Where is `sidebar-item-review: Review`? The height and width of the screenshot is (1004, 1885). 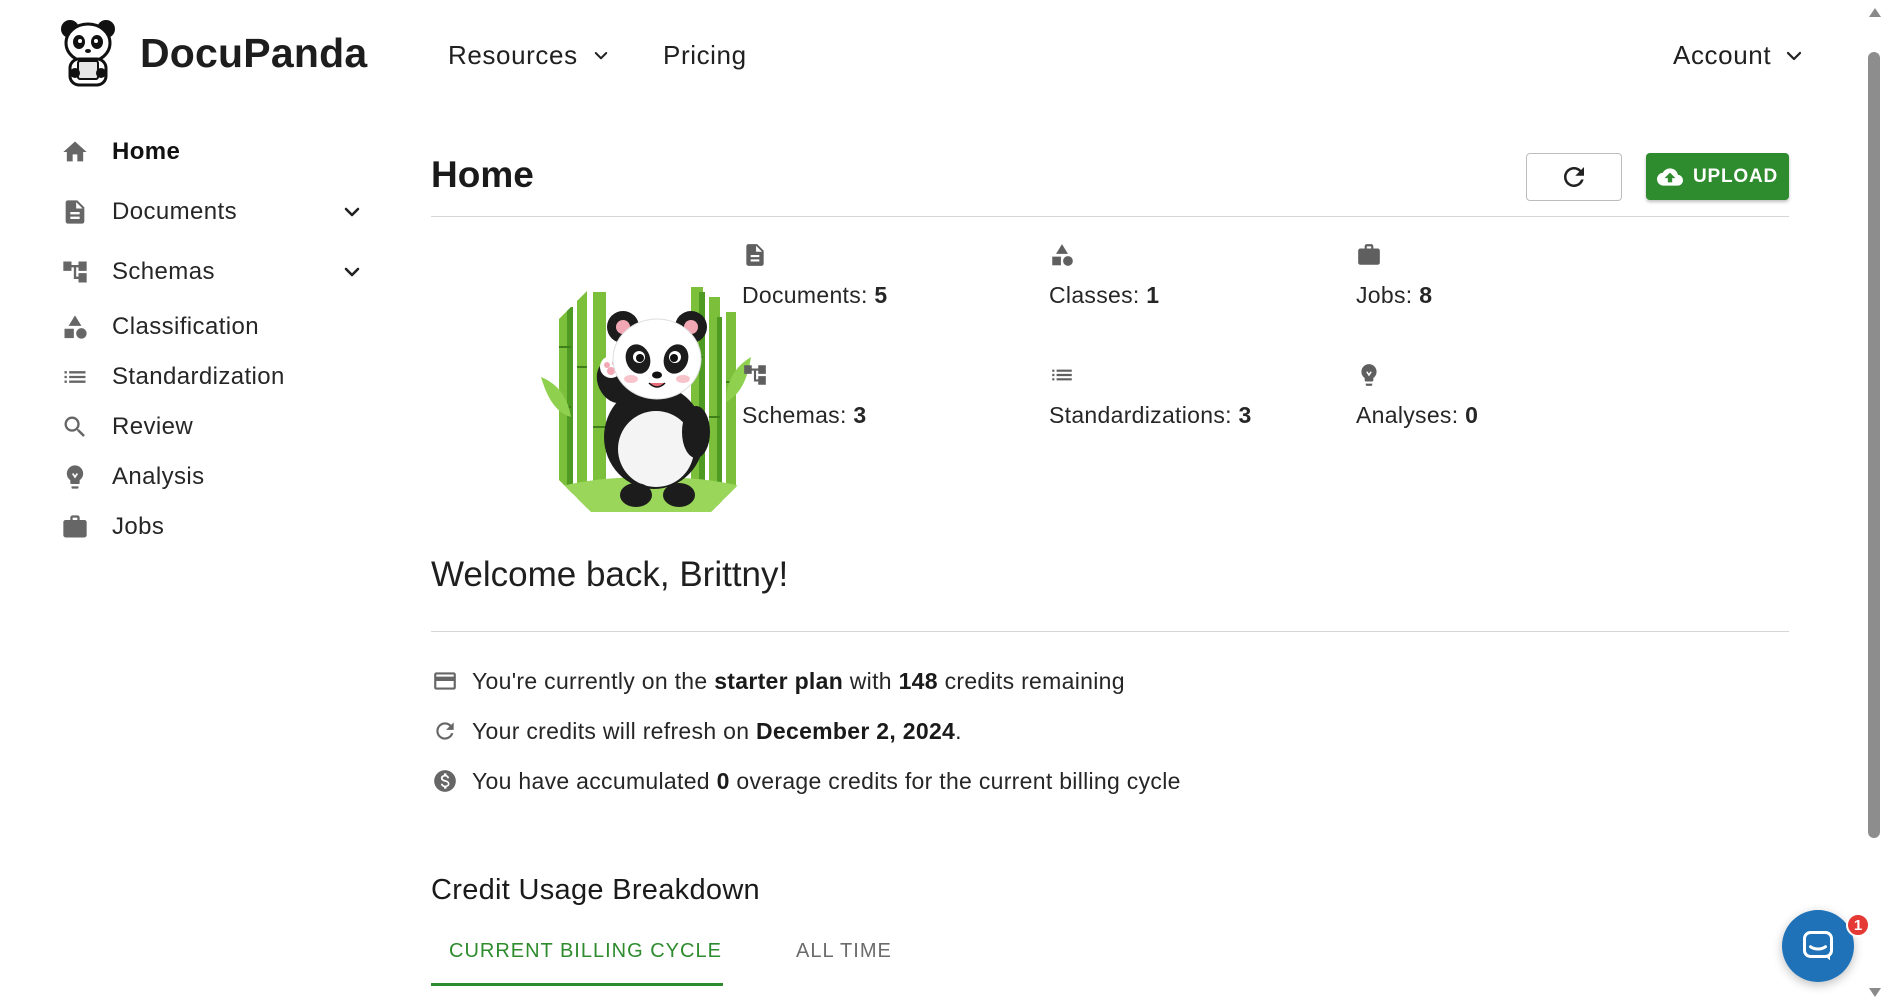
sidebar-item-review: Review is located at coordinates (215, 427).